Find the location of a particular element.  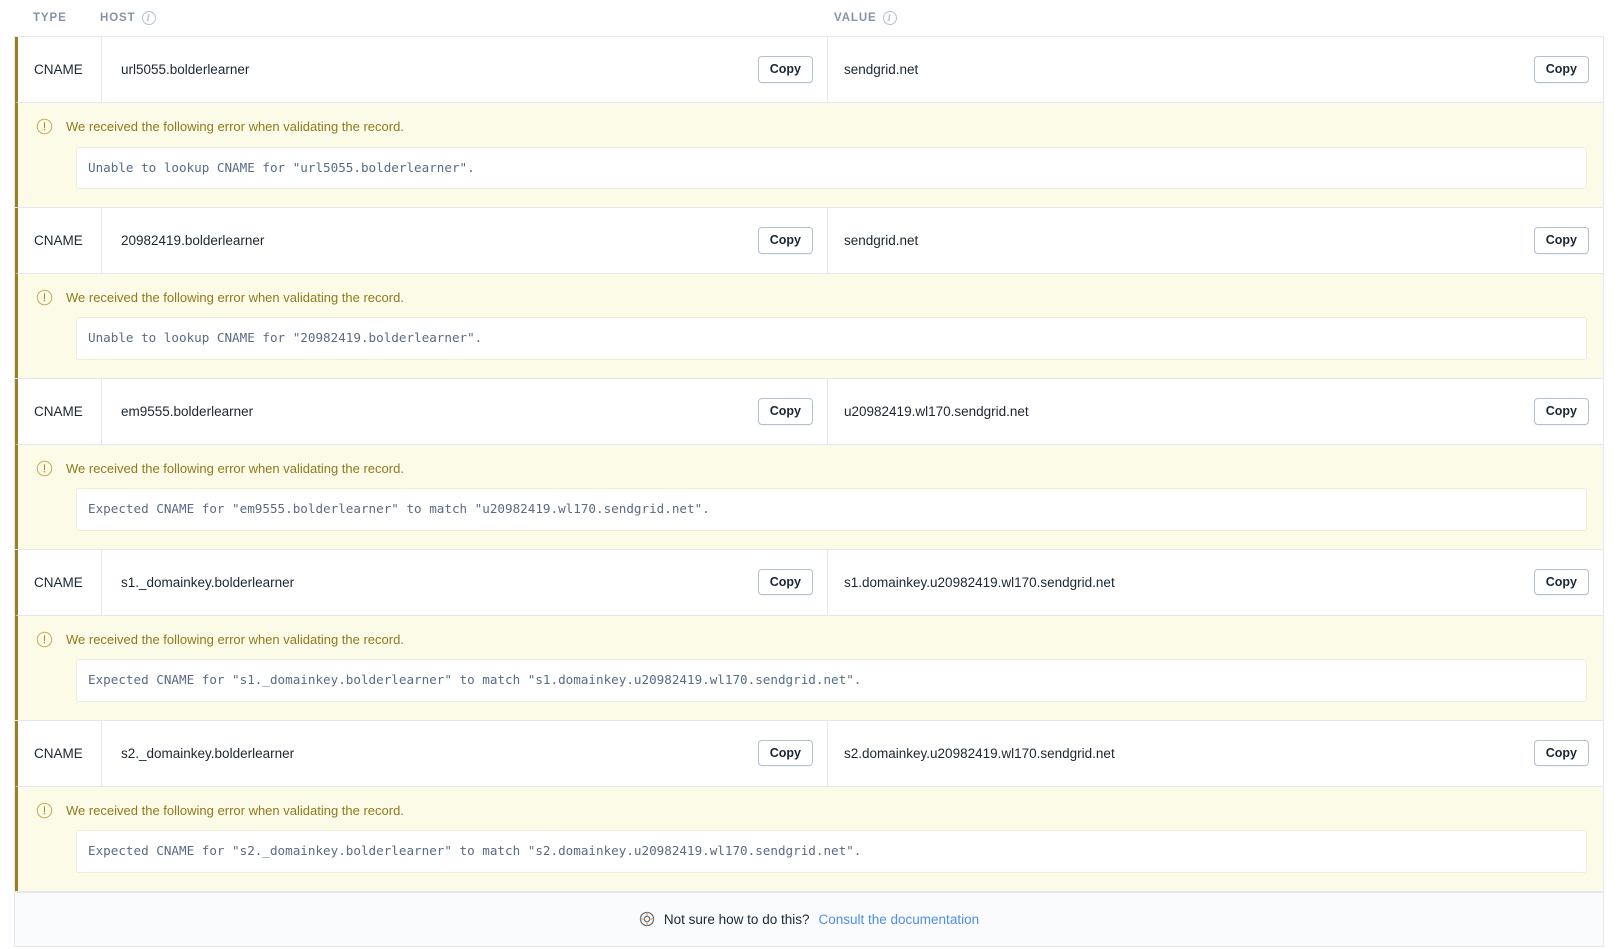

column-header-type: TYPE is located at coordinates (57, 18).